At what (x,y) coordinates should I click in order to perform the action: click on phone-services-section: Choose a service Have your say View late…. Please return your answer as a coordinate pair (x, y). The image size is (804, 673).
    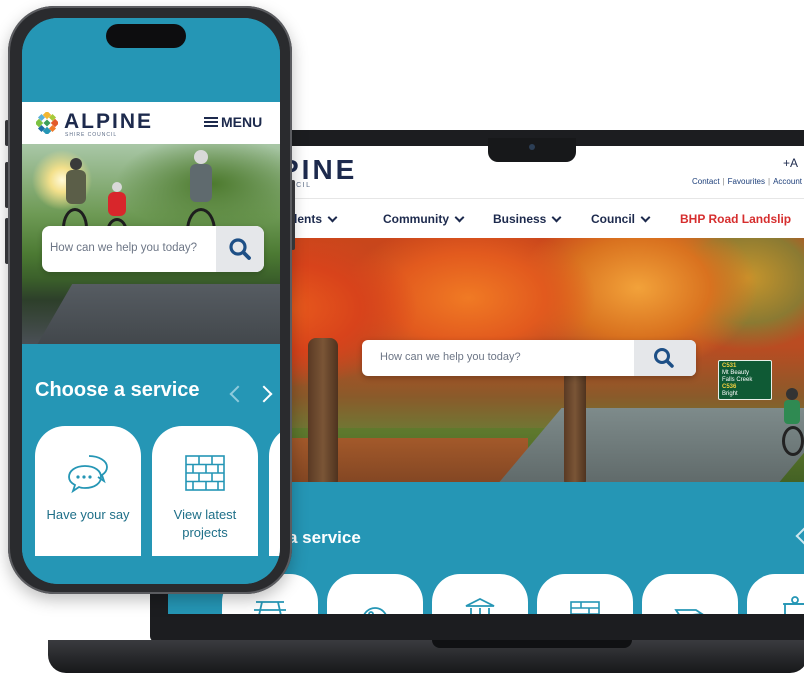
    Looking at the image, I should click on (151, 464).